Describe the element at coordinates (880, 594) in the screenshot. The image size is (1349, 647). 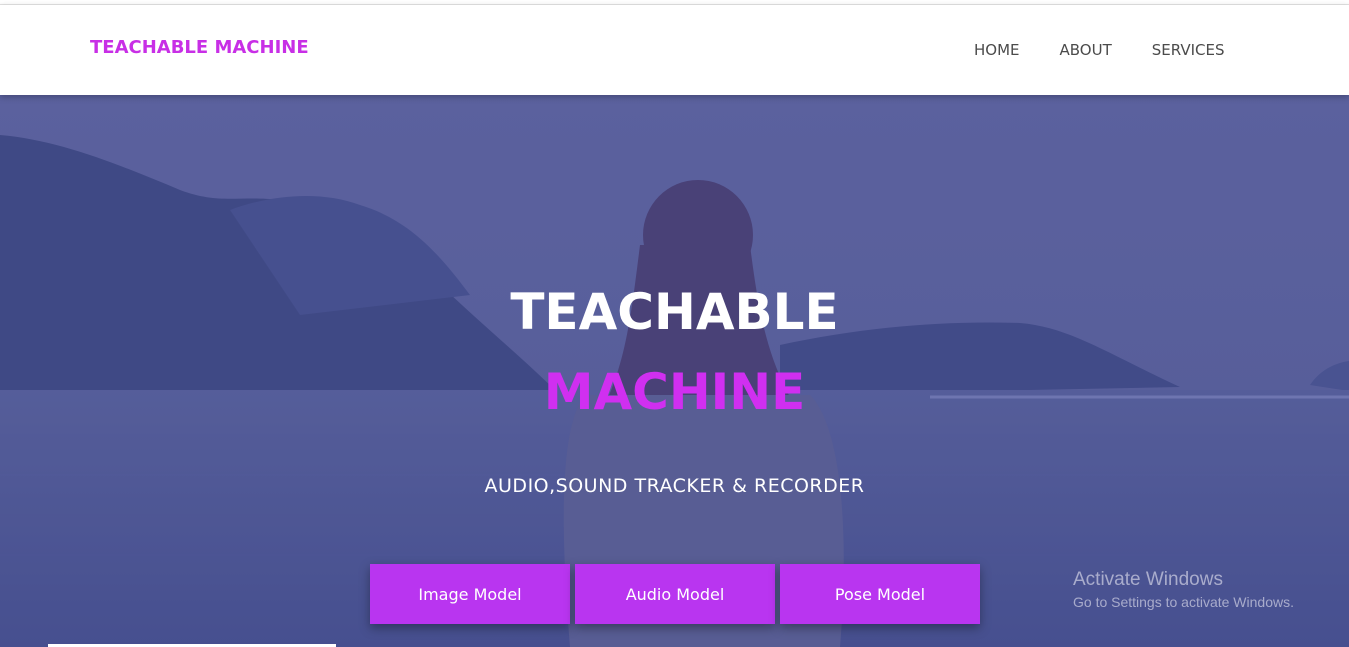
I see `pose-model-button: Pose Model` at that location.